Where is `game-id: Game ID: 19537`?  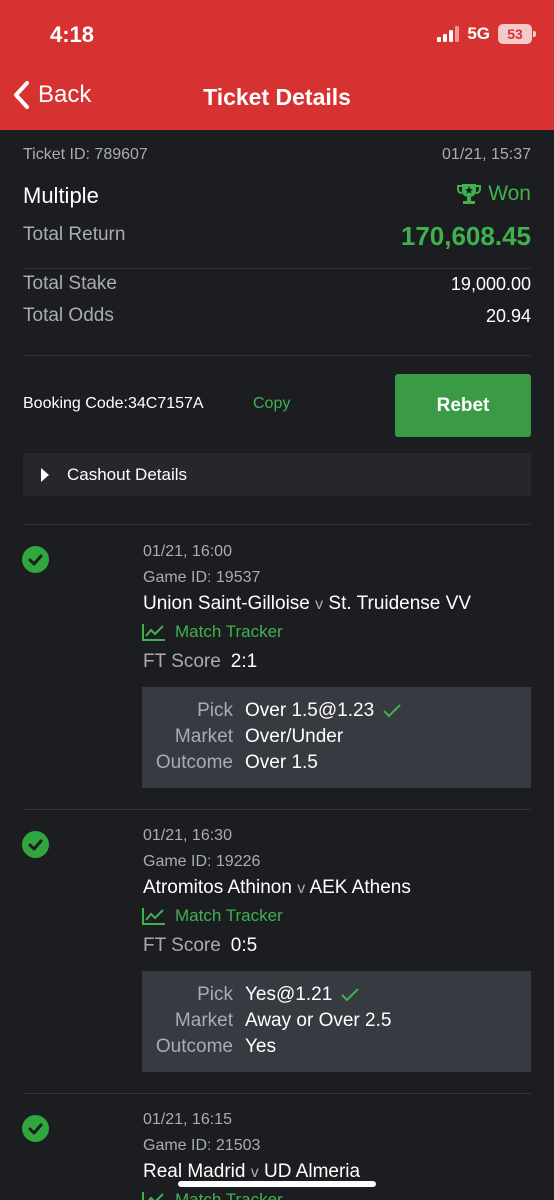 game-id: Game ID: 19537 is located at coordinates (202, 577).